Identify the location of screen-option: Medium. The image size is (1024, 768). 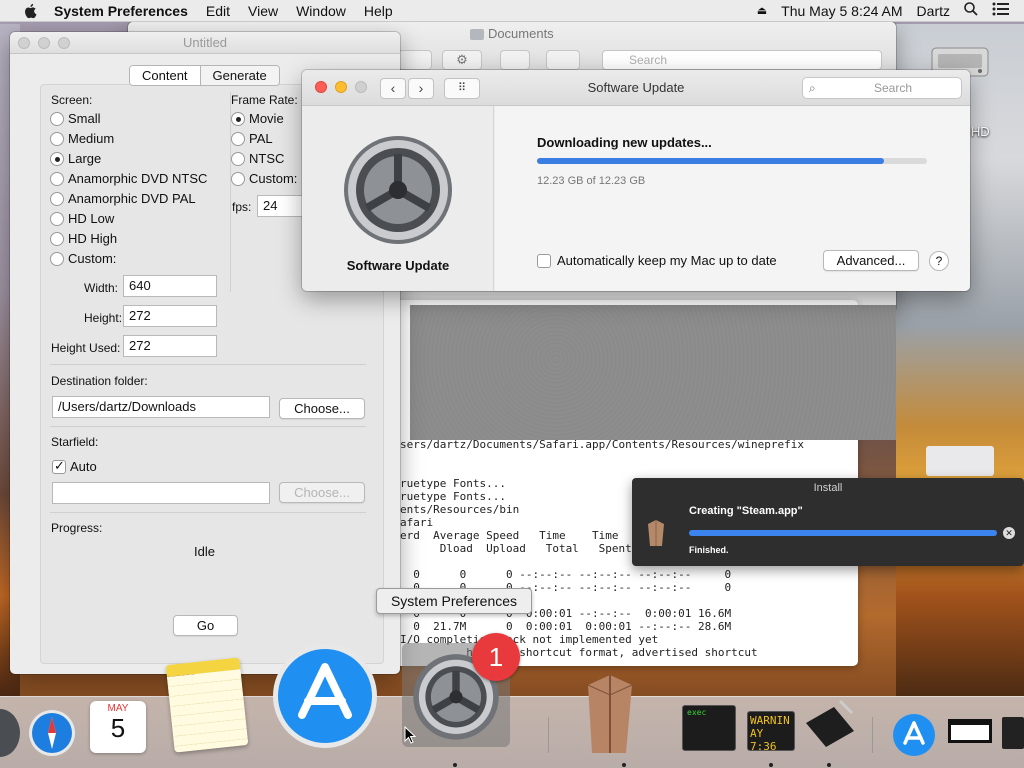
(82, 138).